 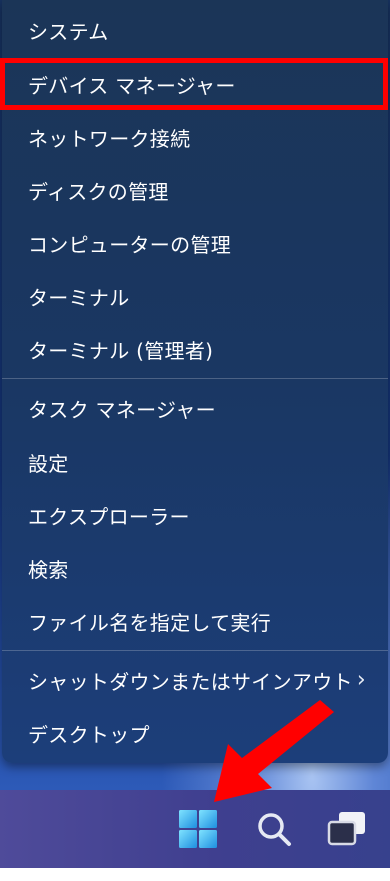 I want to click on menu-item-label: ネットワーク接続, so click(x=109, y=138).